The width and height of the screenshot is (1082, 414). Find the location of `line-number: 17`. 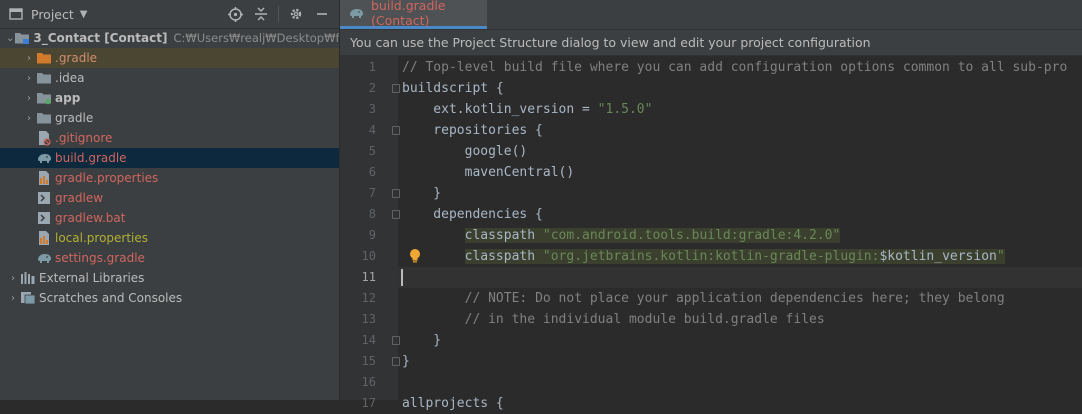

line-number: 17 is located at coordinates (368, 403).